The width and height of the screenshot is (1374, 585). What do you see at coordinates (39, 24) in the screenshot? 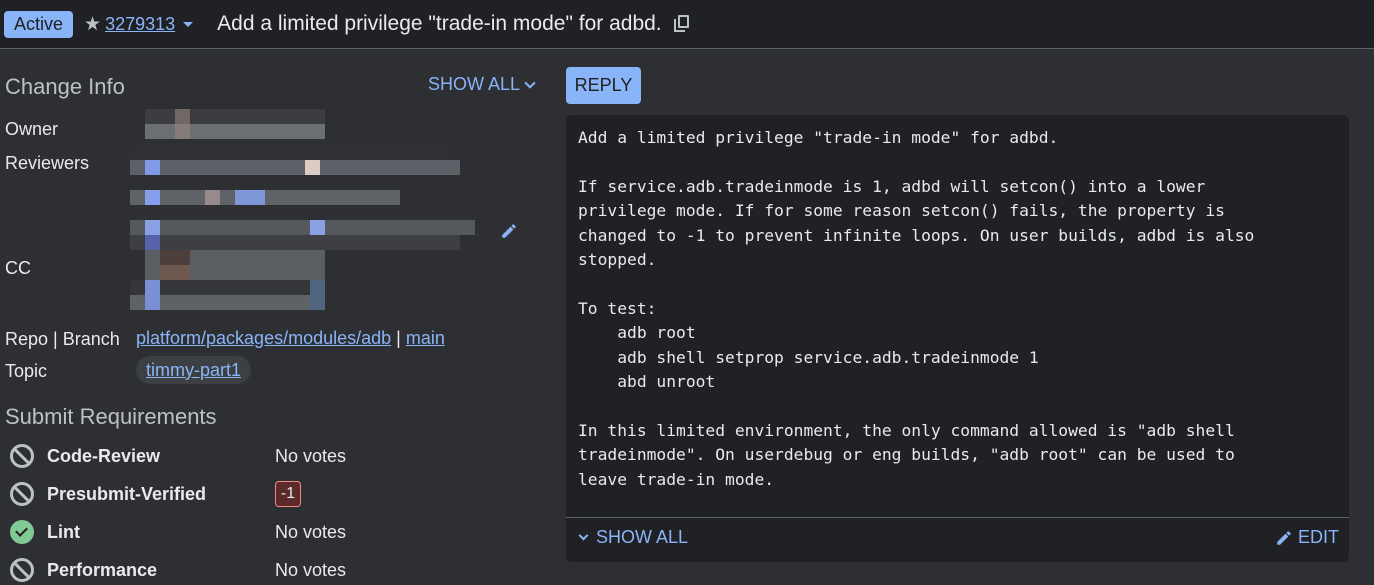
I see `status-badge: Active` at bounding box center [39, 24].